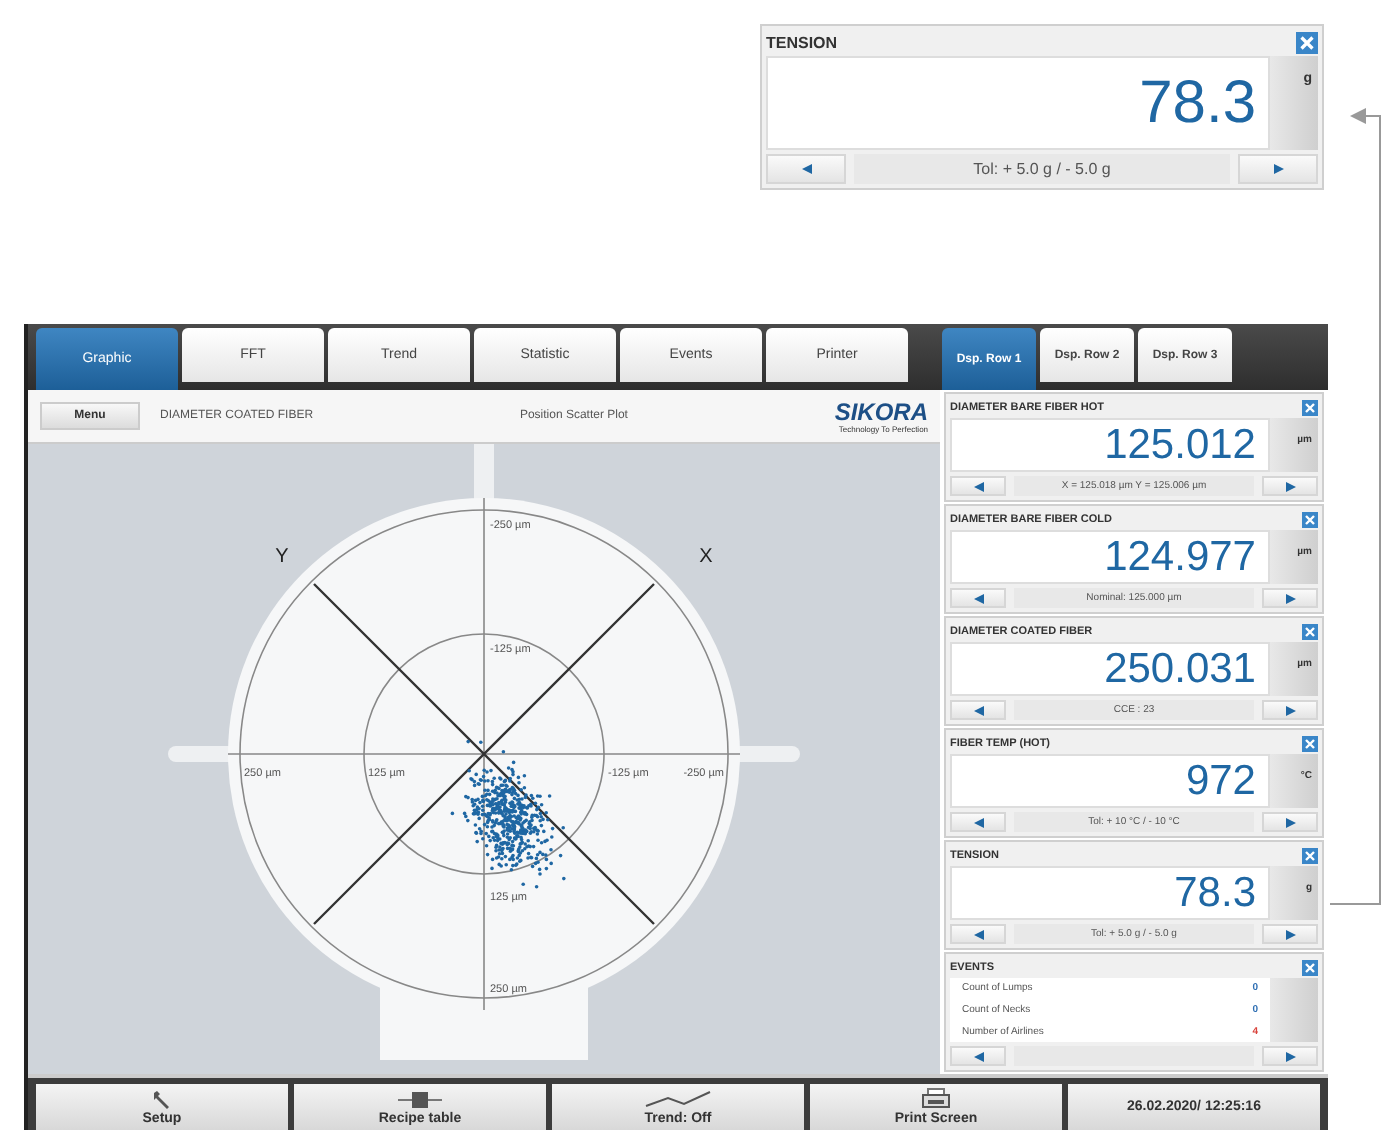 This screenshot has width=1384, height=1130. I want to click on measured-value: 125.012, so click(1180, 445).